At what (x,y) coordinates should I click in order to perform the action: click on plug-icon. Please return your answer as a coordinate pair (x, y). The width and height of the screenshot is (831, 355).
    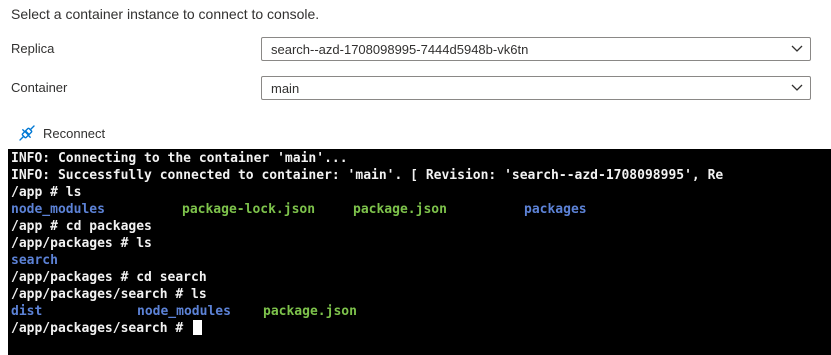
    Looking at the image, I should click on (27, 133).